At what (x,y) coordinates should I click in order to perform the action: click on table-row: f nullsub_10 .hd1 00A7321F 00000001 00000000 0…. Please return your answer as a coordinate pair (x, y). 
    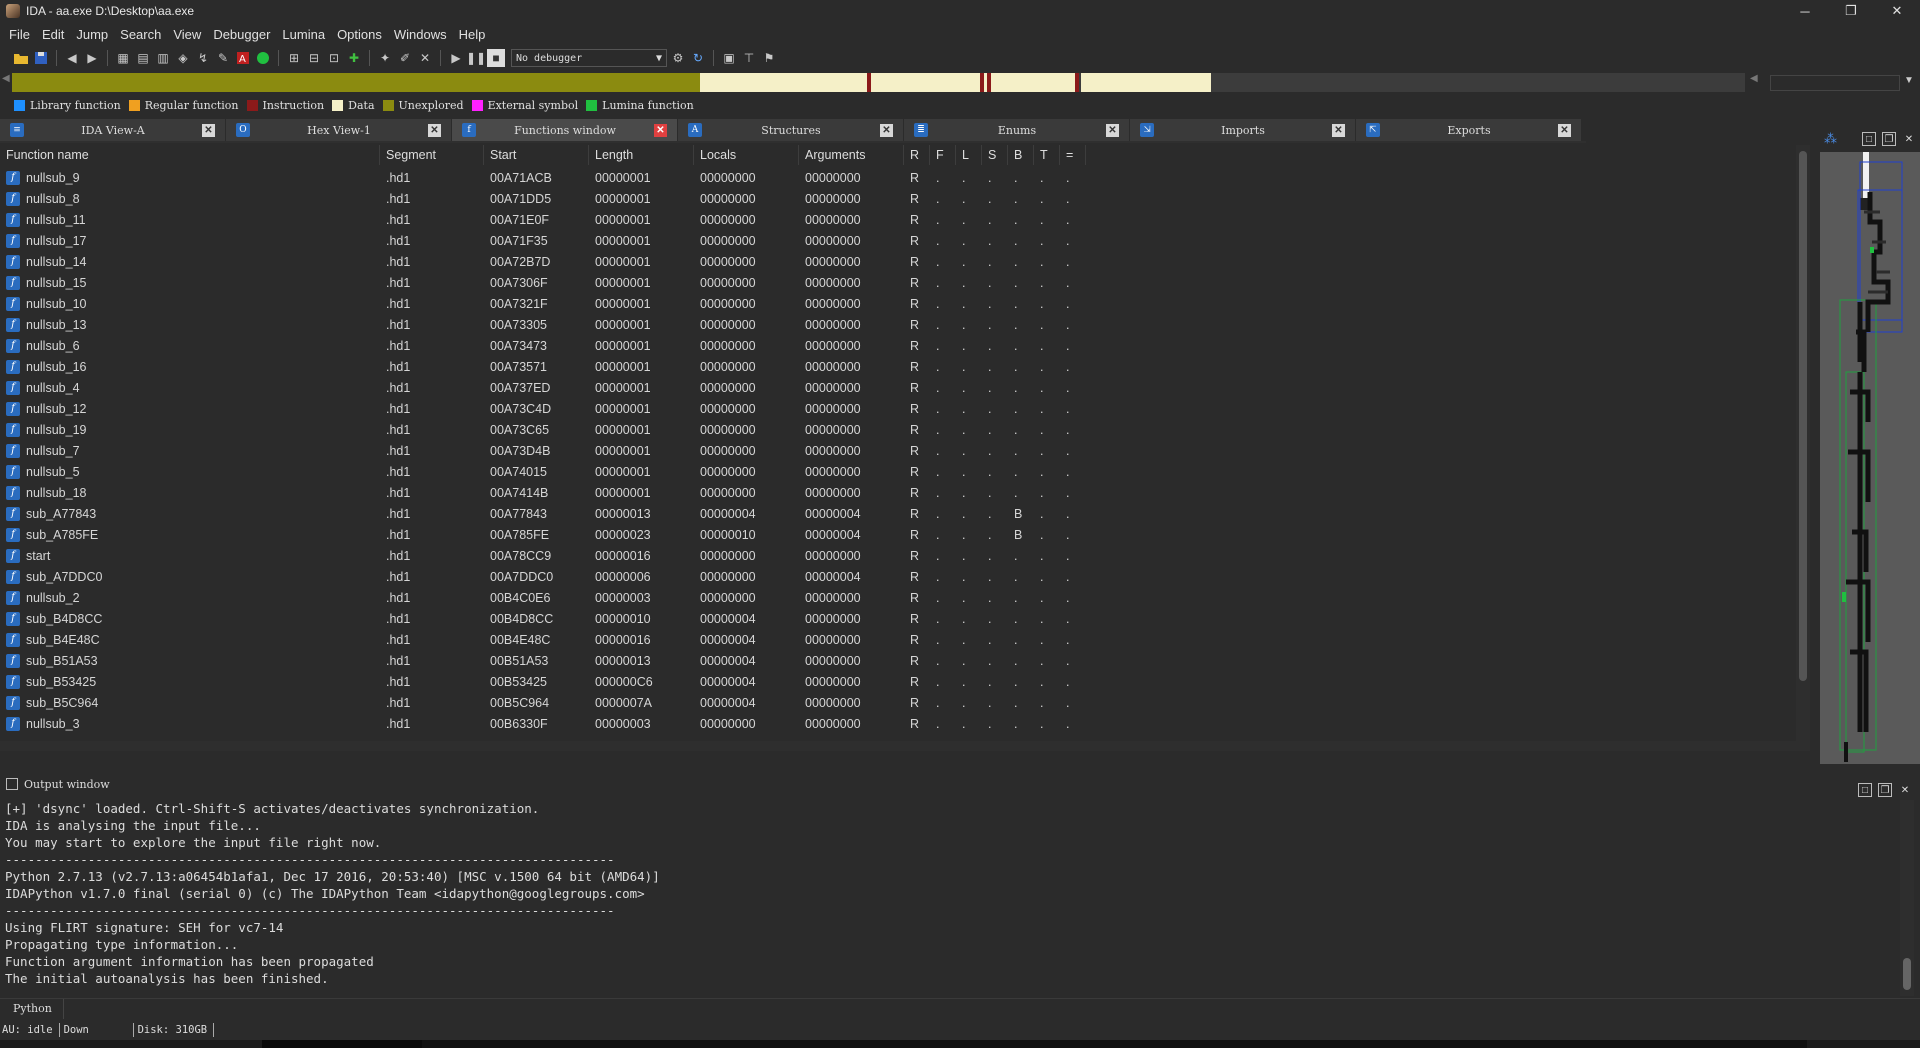
    Looking at the image, I should click on (543, 303).